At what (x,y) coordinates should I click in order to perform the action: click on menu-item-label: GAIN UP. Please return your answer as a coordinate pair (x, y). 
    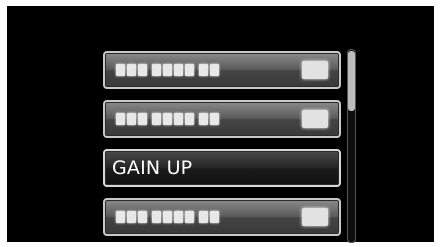
    Looking at the image, I should click on (152, 168).